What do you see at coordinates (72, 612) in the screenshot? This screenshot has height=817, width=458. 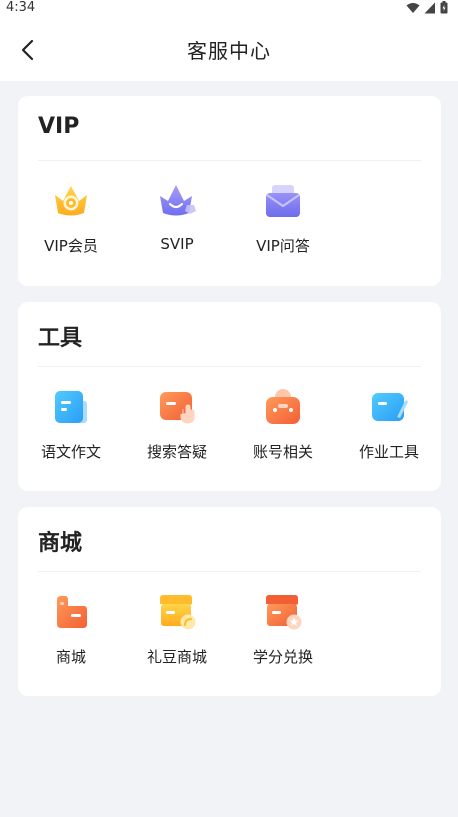 I see `store-icon` at bounding box center [72, 612].